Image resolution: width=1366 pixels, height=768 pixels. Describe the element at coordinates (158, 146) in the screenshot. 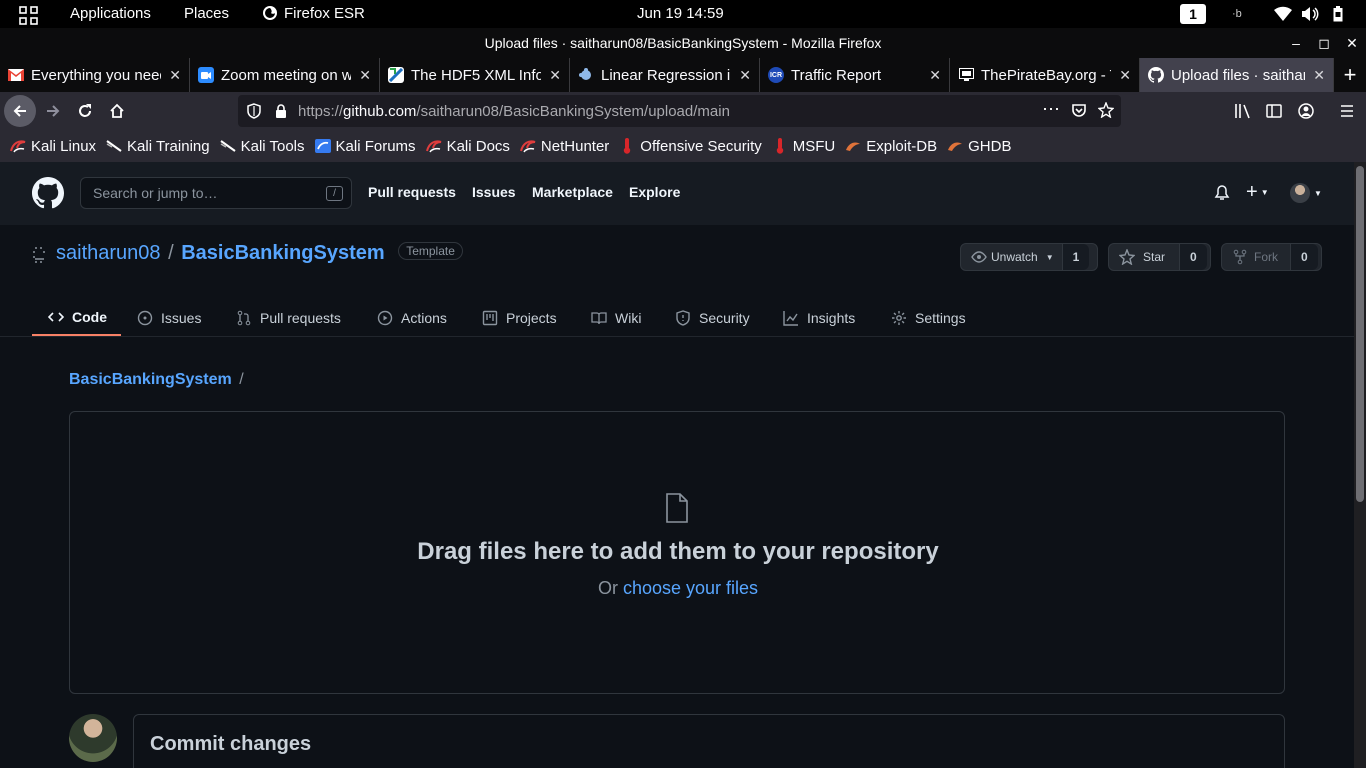

I see `bookmark-kali-training: Kali Training` at that location.